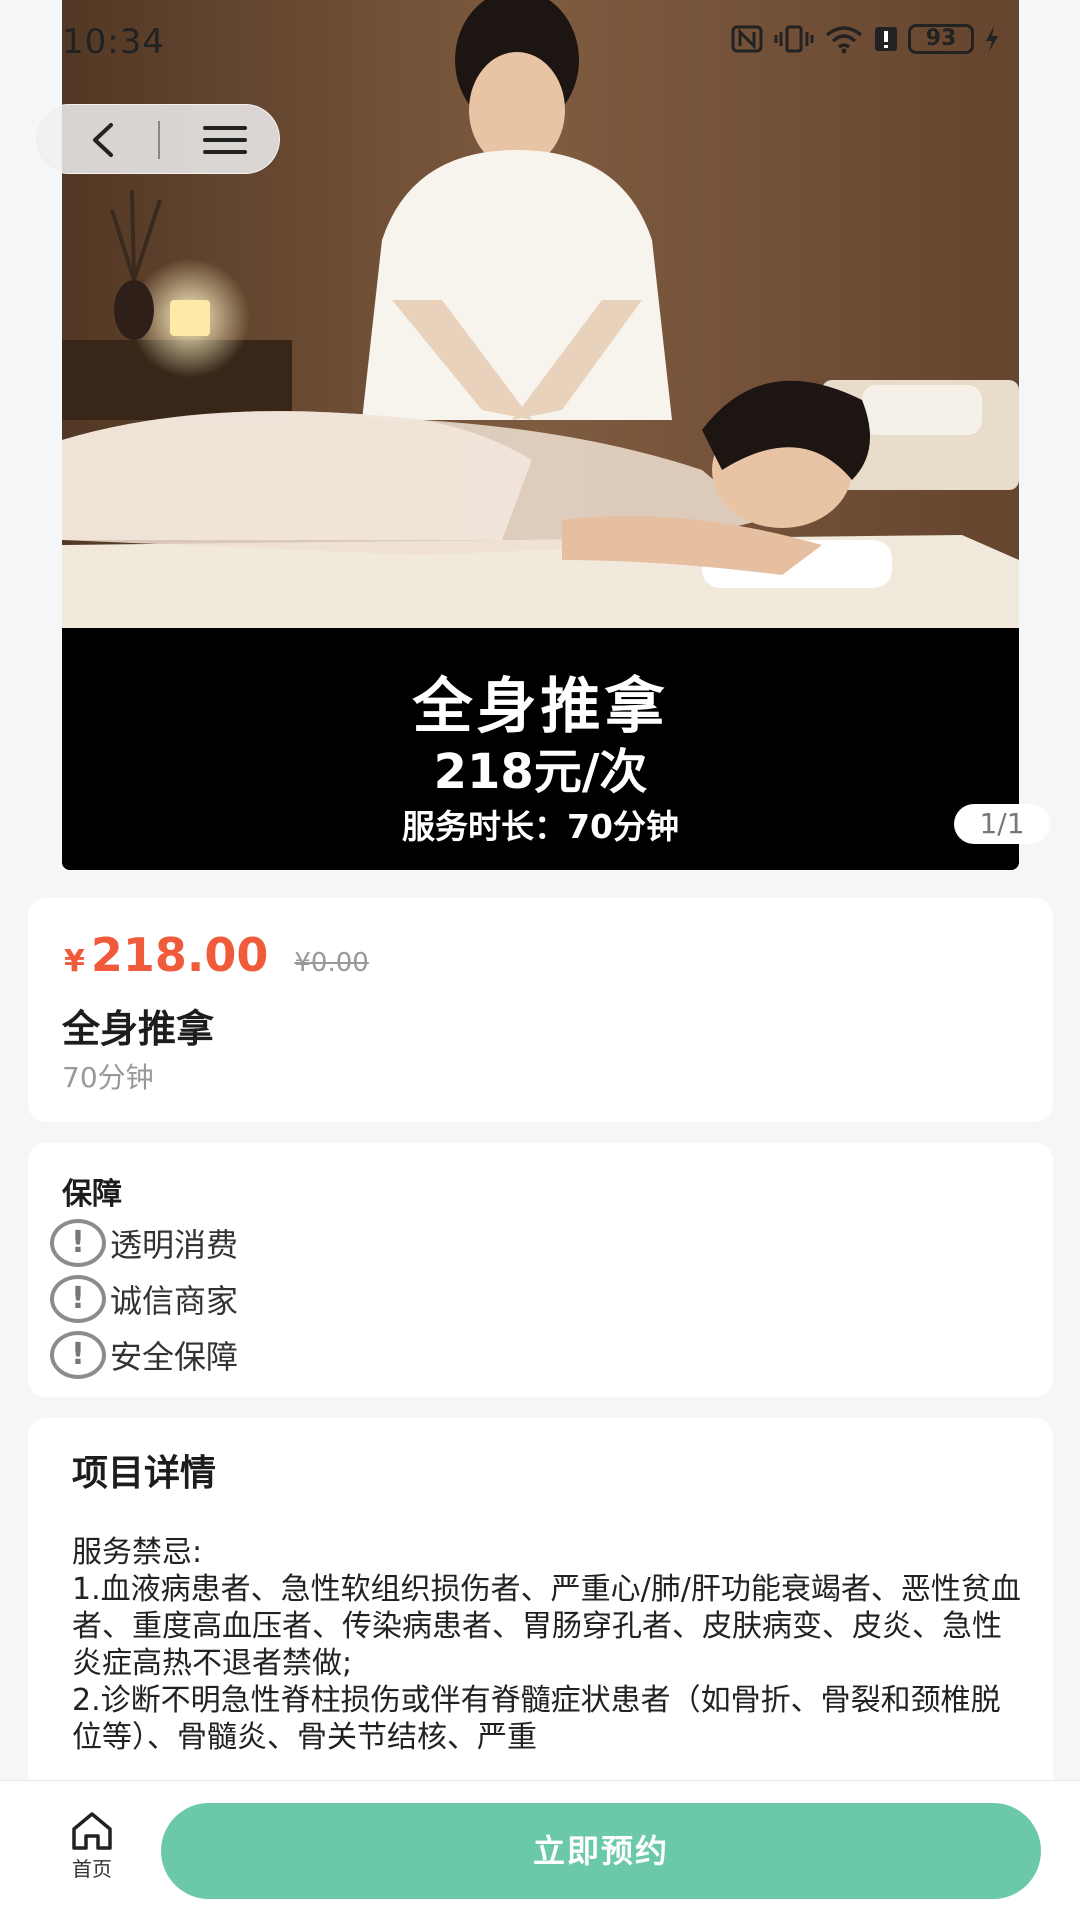 This screenshot has height=1920, width=1080. I want to click on product-duration: 70分钟, so click(108, 1077).